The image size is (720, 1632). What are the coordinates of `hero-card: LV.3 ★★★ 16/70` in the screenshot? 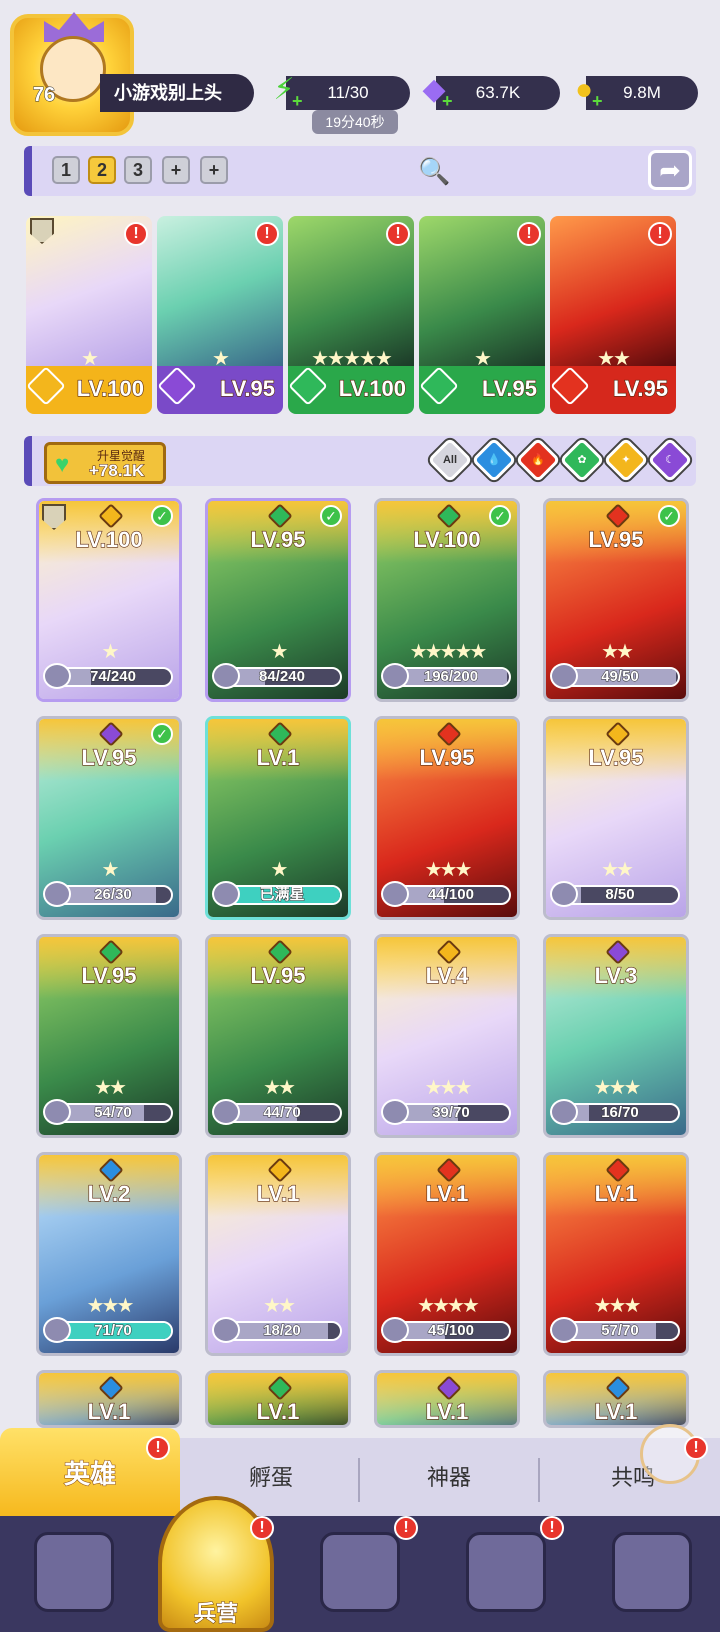 It's located at (616, 1036).